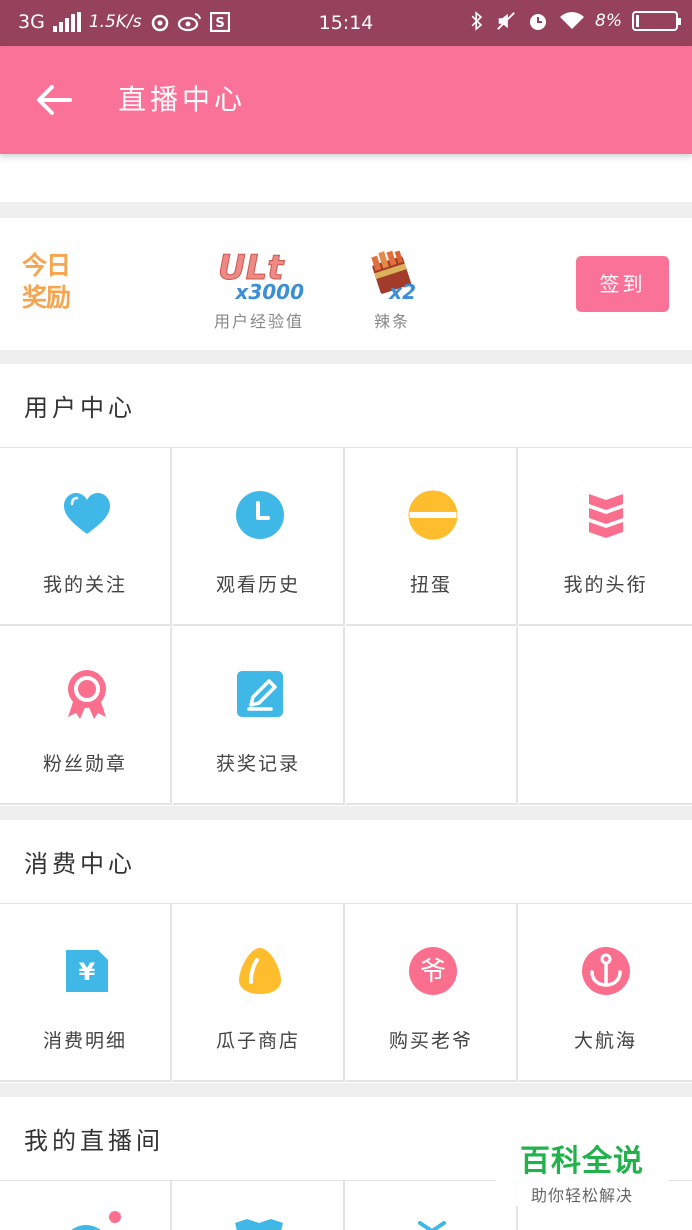  Describe the element at coordinates (80, 864) in the screenshot. I see `consume-center-title: 消费中心` at that location.